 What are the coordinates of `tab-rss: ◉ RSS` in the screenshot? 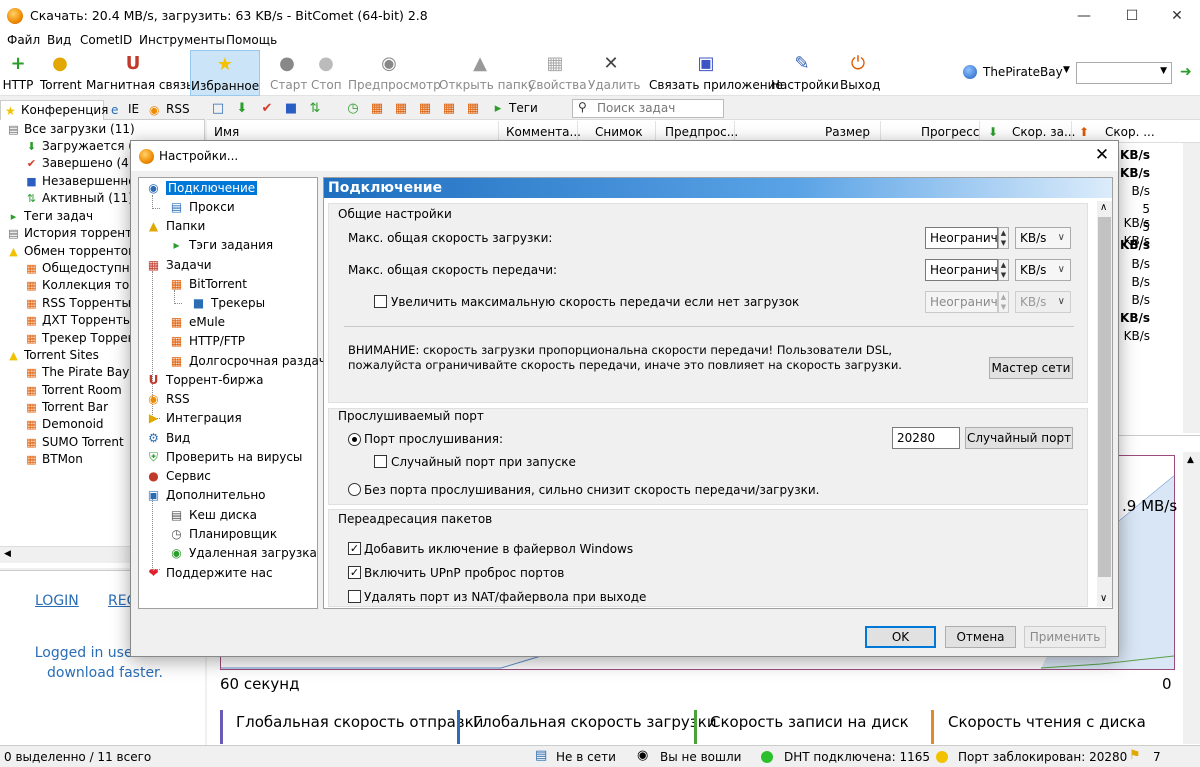 It's located at (171, 110).